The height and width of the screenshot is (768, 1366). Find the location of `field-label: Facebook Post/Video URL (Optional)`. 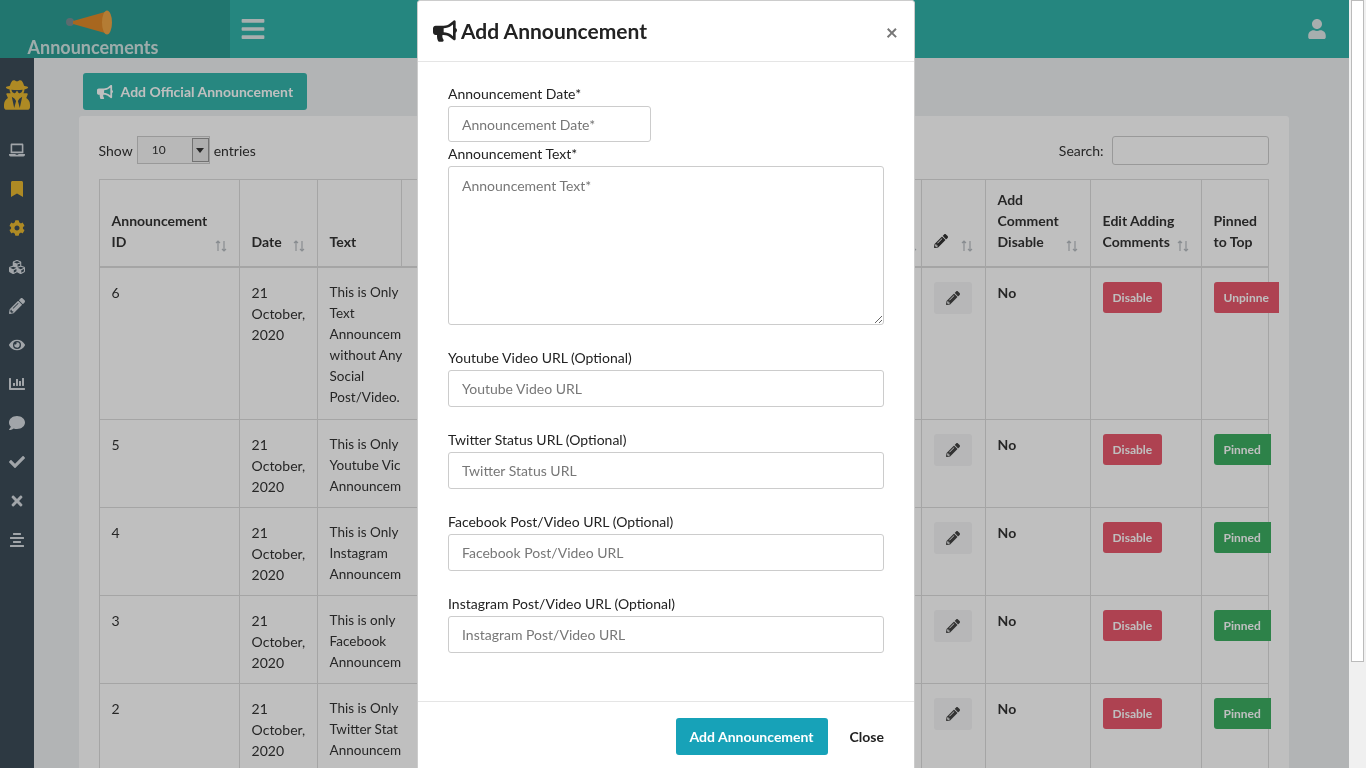

field-label: Facebook Post/Video URL (Optional) is located at coordinates (561, 522).